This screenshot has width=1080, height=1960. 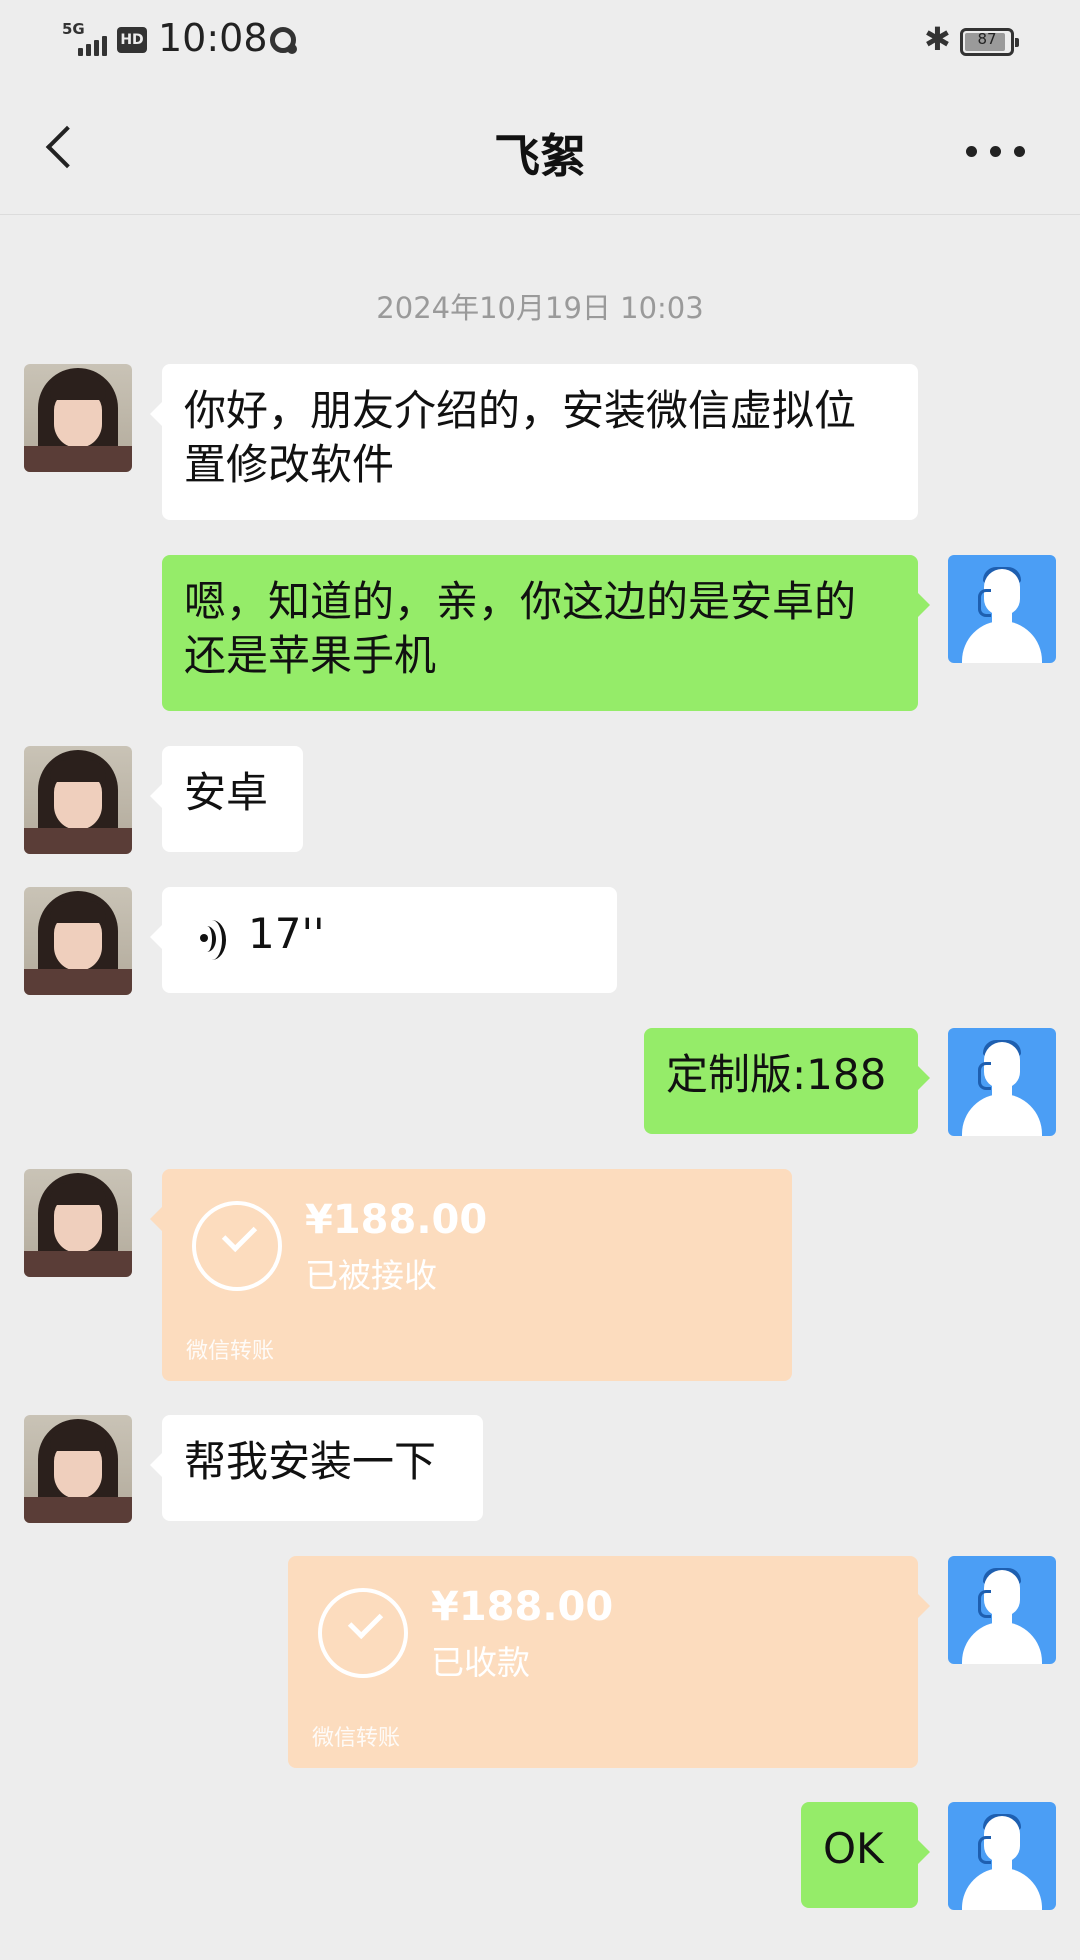 I want to click on transfer-status: 已被接收, so click(x=371, y=1275).